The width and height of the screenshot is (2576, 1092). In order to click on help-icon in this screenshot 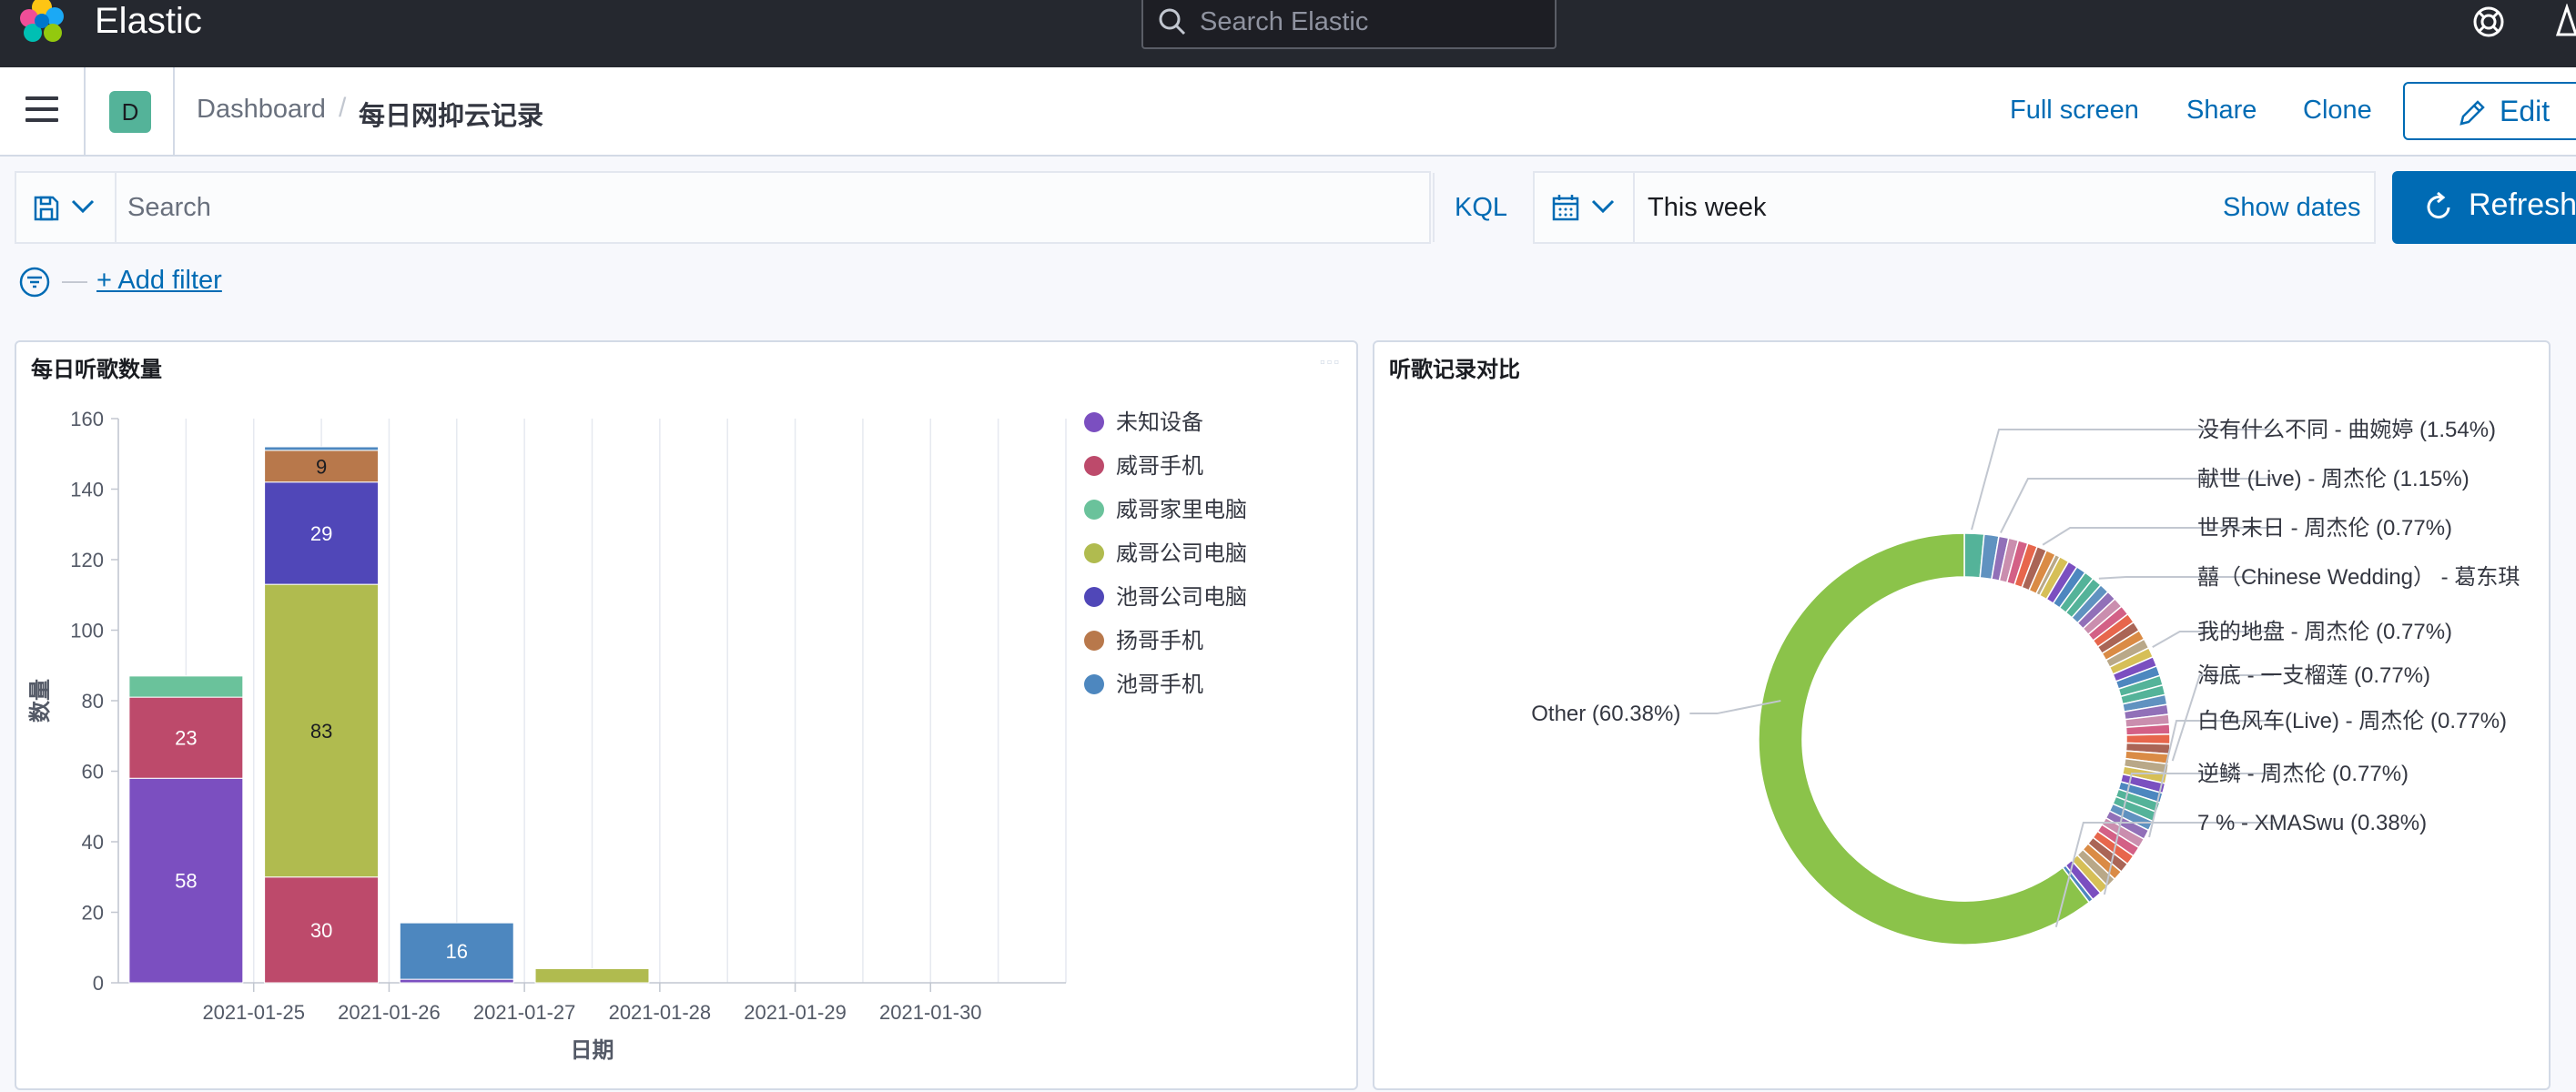, I will do `click(2488, 22)`.